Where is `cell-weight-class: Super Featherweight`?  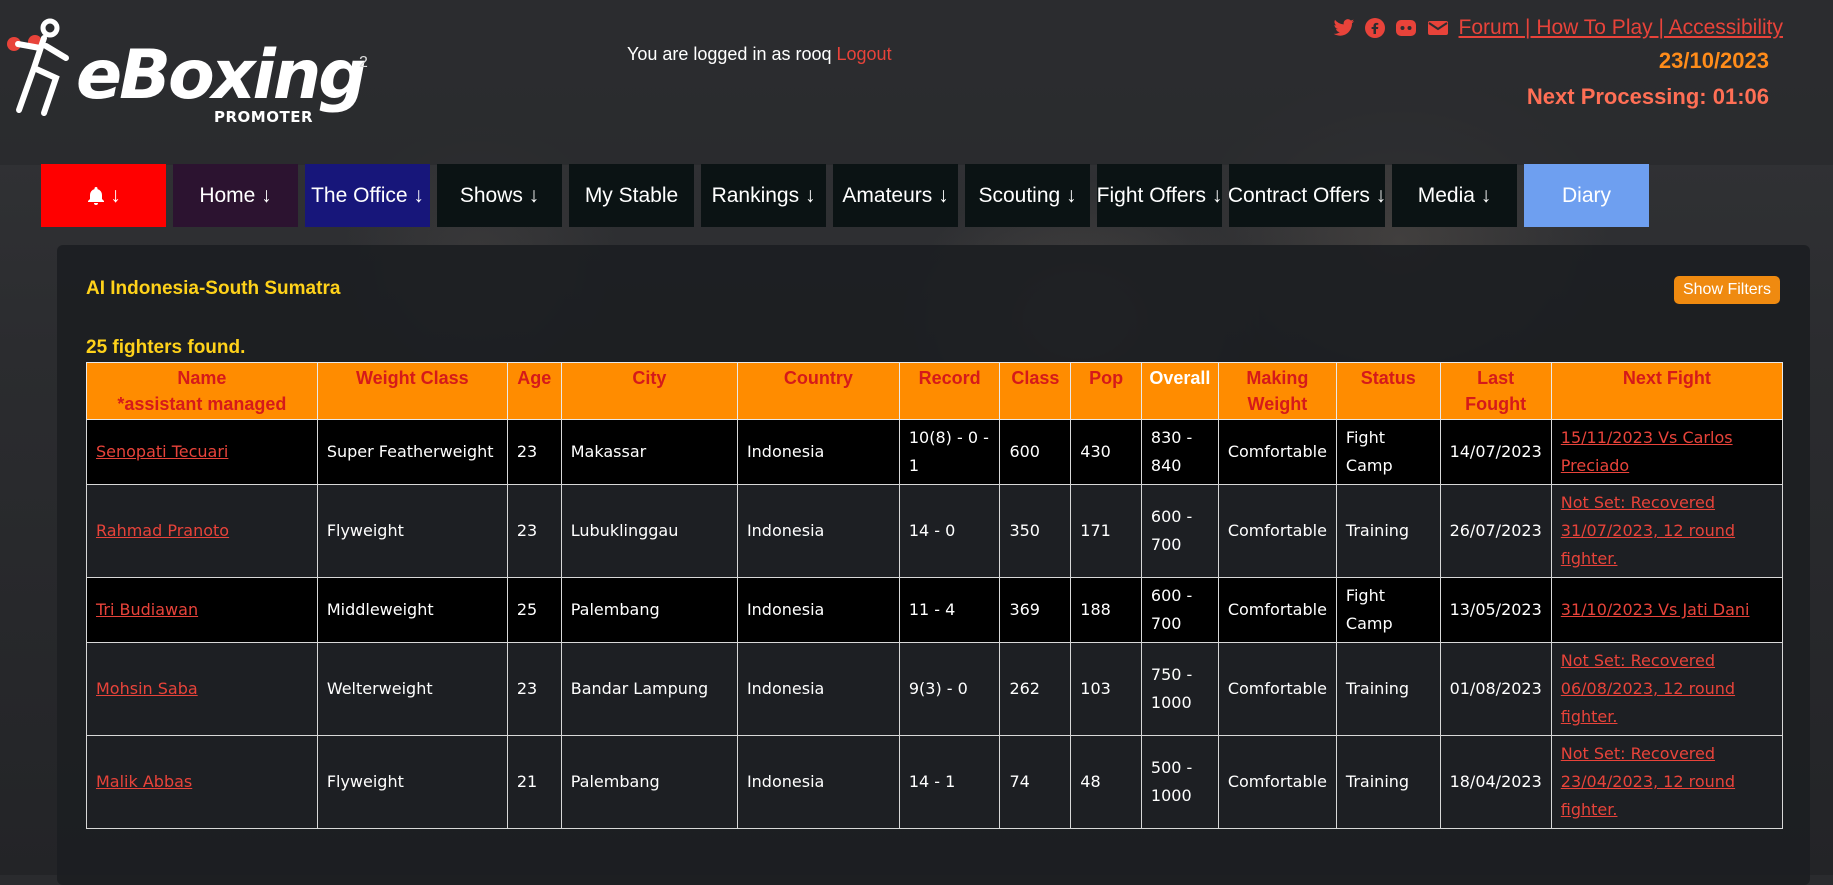
cell-weight-class: Super Featherweight is located at coordinates (412, 452).